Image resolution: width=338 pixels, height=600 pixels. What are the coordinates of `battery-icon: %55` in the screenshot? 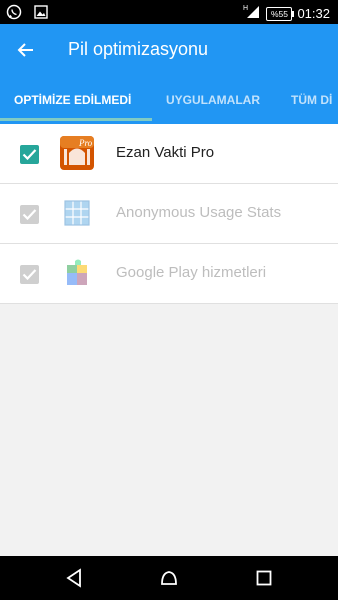 It's located at (280, 13).